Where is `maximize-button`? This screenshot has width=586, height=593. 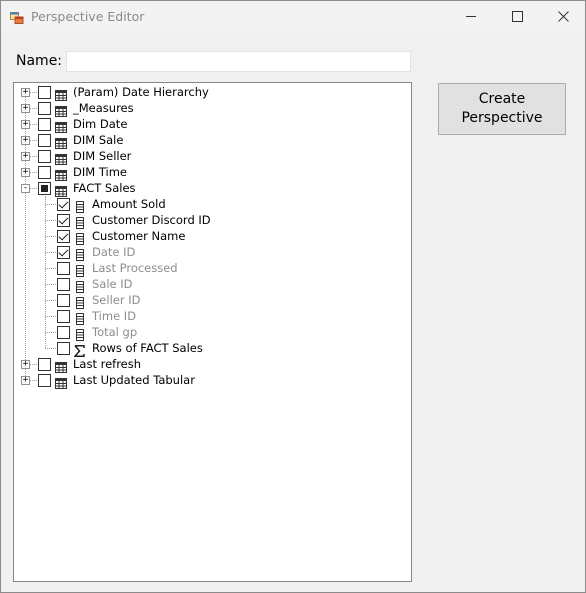
maximize-button is located at coordinates (517, 16).